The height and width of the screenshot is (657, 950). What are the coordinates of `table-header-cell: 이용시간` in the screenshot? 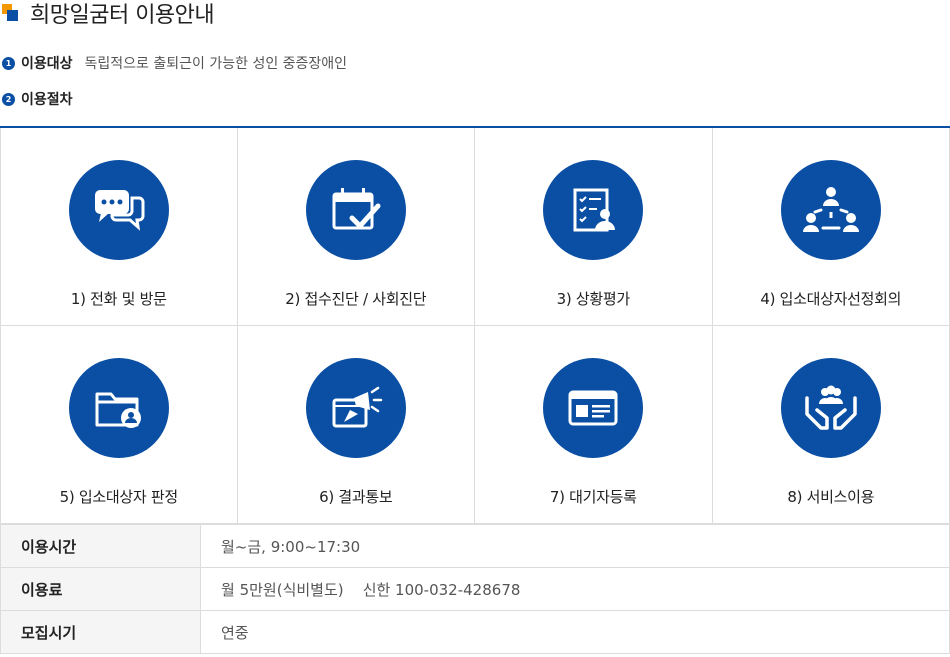 It's located at (100, 546).